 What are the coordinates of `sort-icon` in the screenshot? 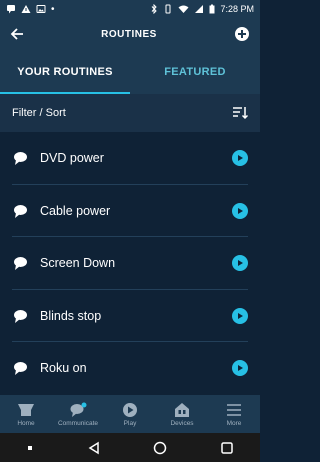 It's located at (240, 113).